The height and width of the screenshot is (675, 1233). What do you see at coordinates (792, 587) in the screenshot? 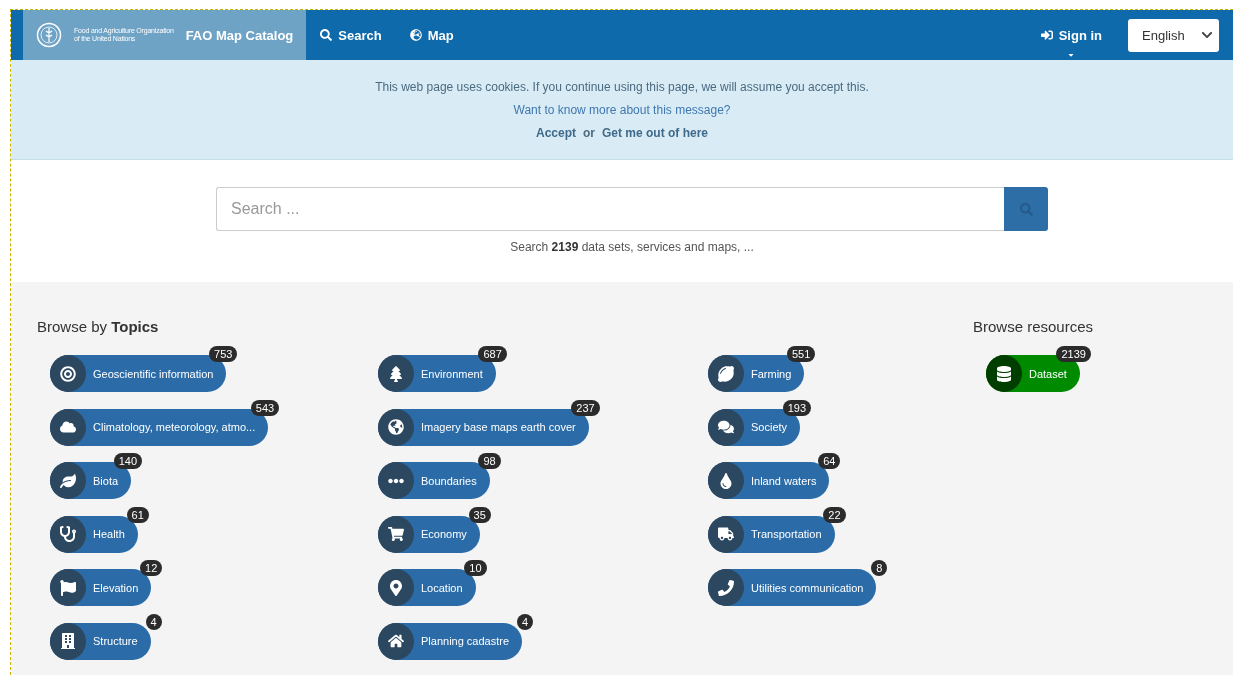
I see `topic-button: Utilities communication` at bounding box center [792, 587].